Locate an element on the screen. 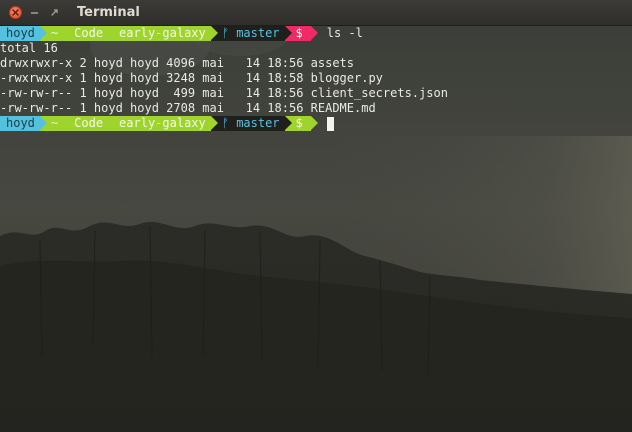 The image size is (632, 432). maximize-window-button is located at coordinates (54, 12).